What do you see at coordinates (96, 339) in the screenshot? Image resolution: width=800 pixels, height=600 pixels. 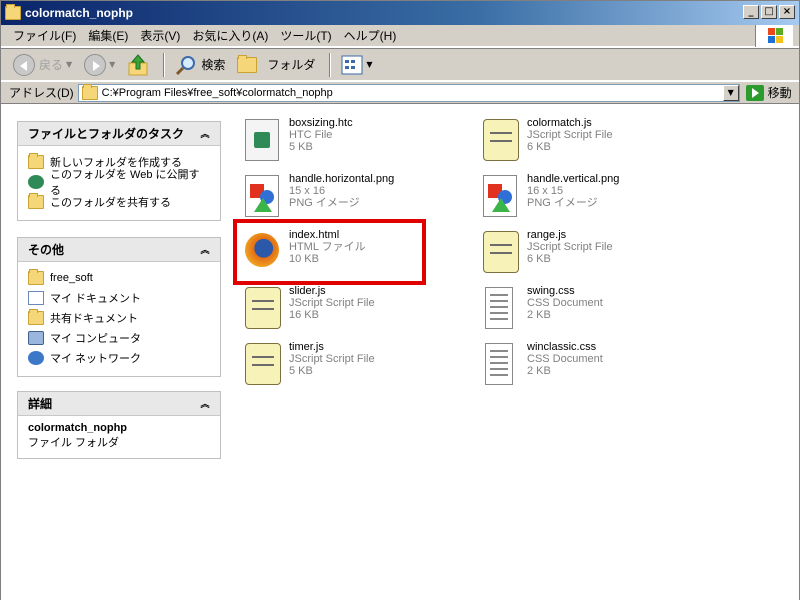 I see `place-label: マイ コンピュータ` at bounding box center [96, 339].